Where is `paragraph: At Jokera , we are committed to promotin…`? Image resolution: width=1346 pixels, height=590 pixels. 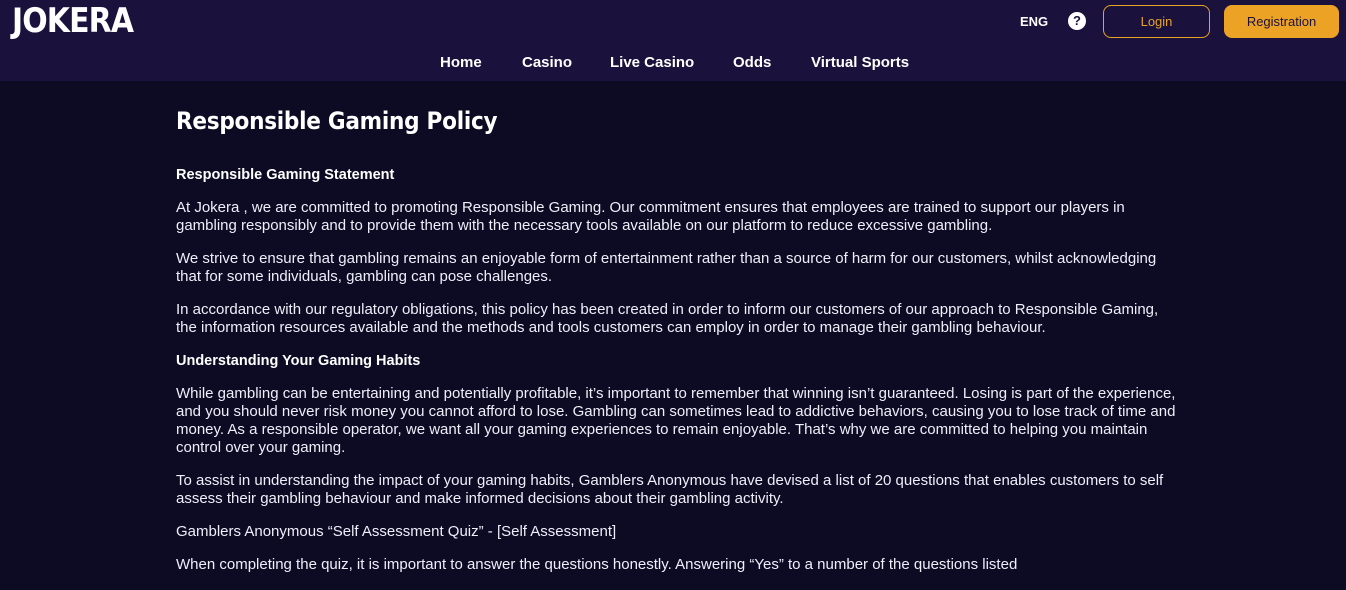
paragraph: At Jokera , we are committed to promotin… is located at coordinates (650, 216).